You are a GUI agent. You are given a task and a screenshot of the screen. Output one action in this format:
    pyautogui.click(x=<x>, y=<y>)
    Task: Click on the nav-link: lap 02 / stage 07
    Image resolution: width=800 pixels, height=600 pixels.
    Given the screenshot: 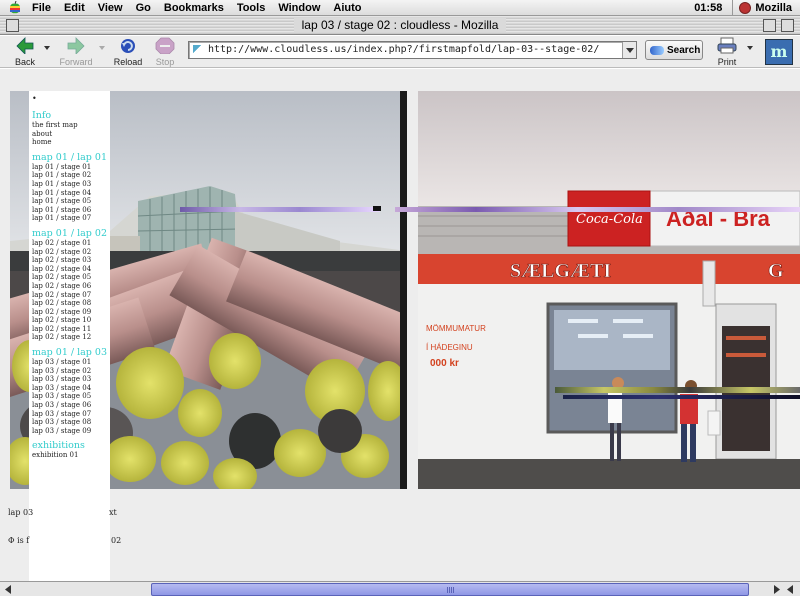 What is the action you would take?
    pyautogui.click(x=71, y=295)
    